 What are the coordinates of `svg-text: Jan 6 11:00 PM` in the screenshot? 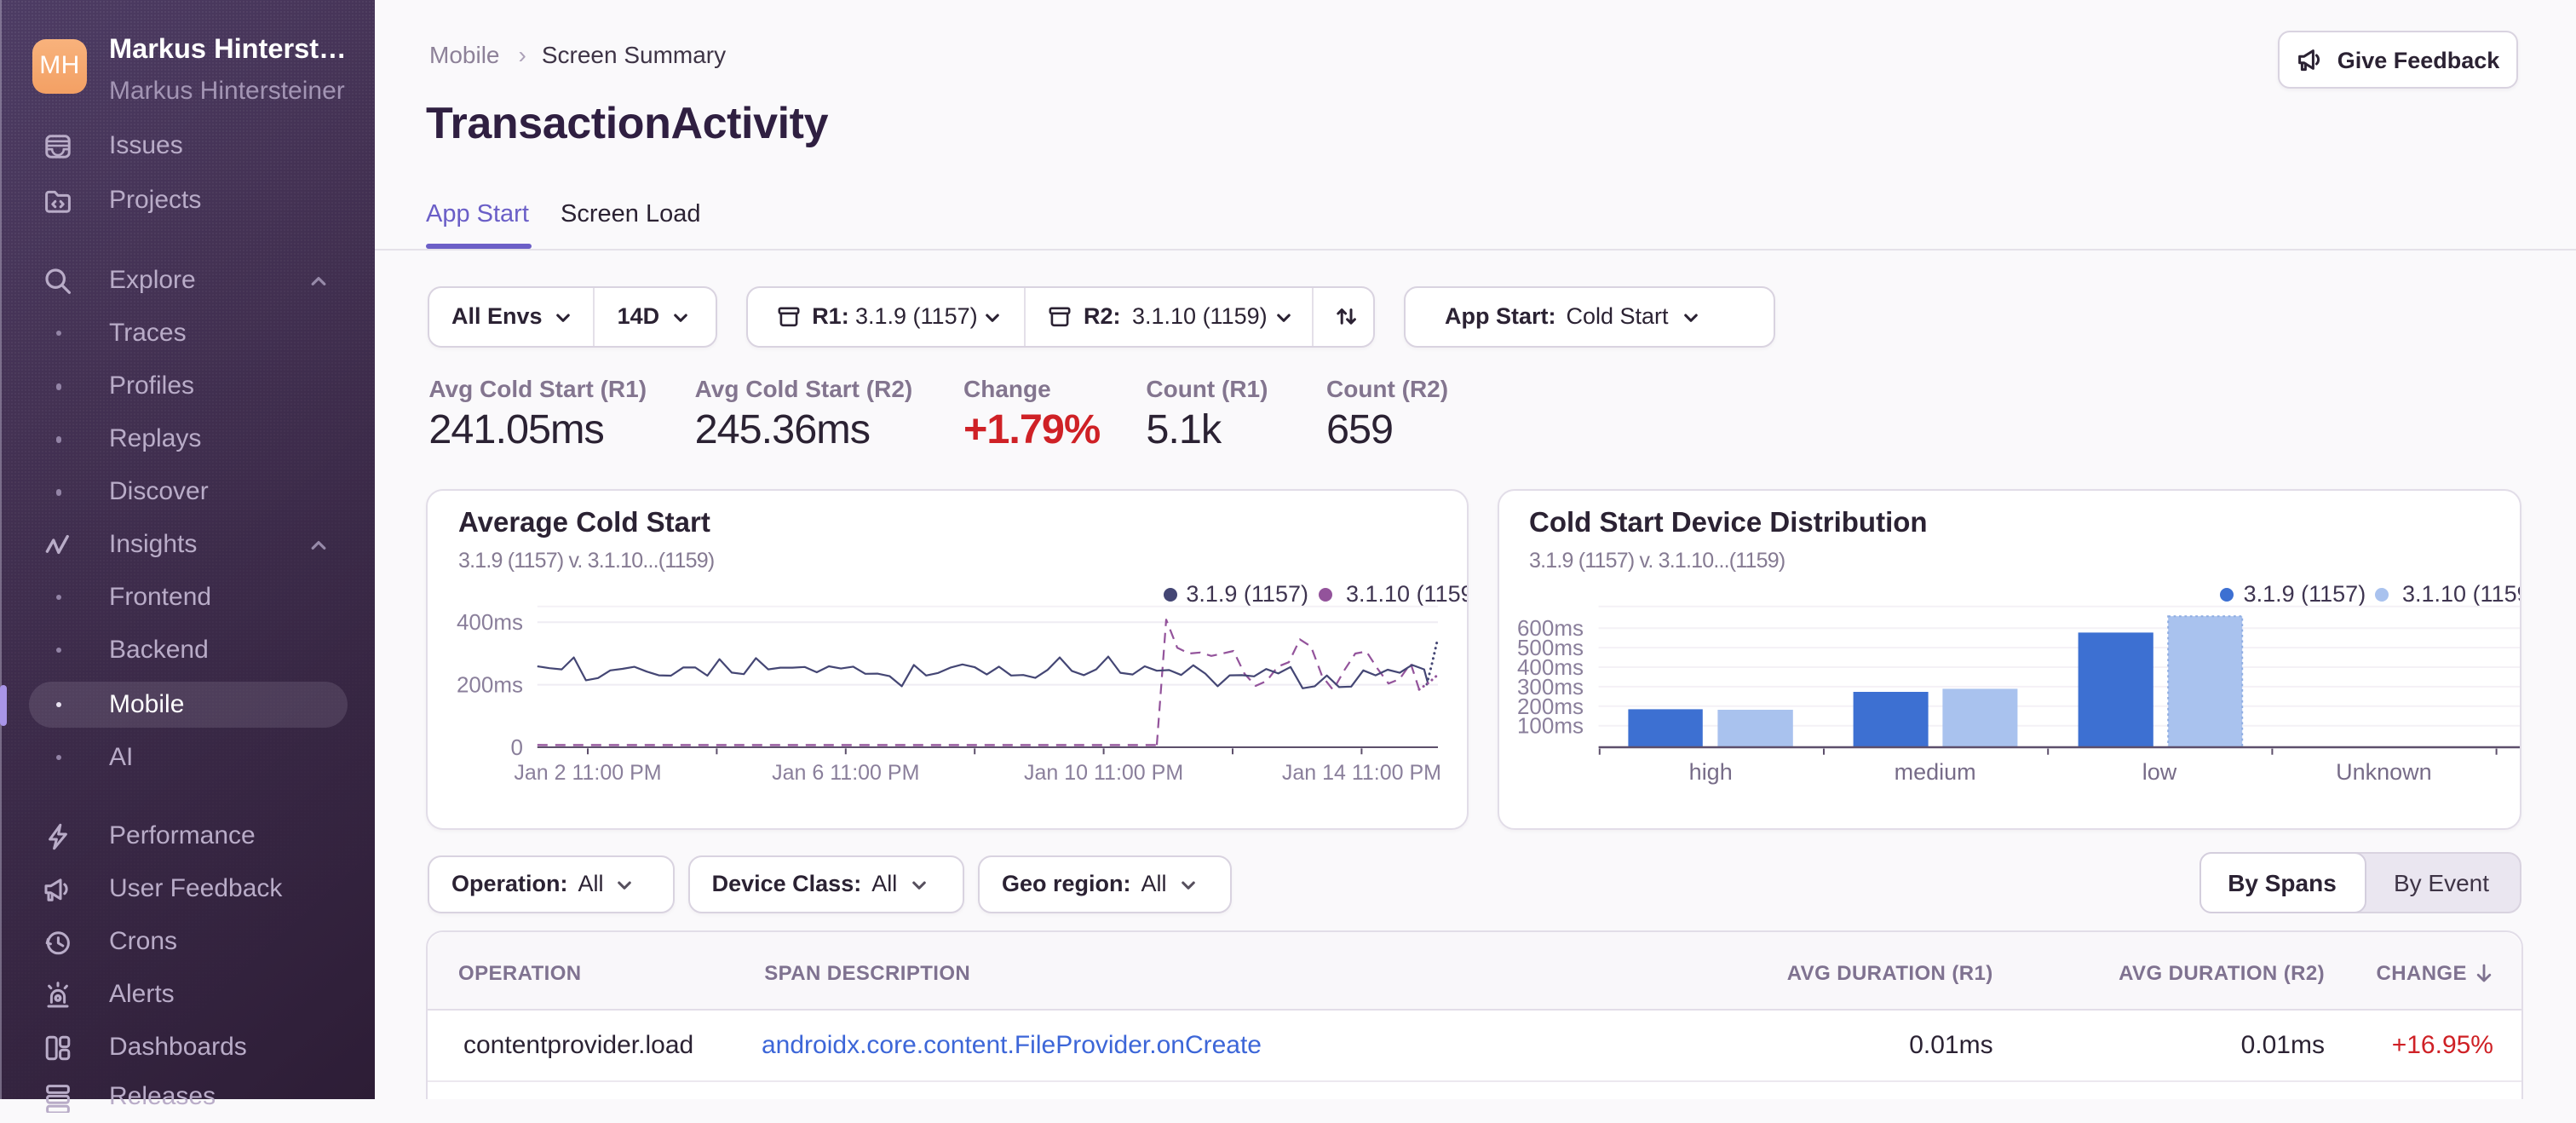 It's located at (845, 773).